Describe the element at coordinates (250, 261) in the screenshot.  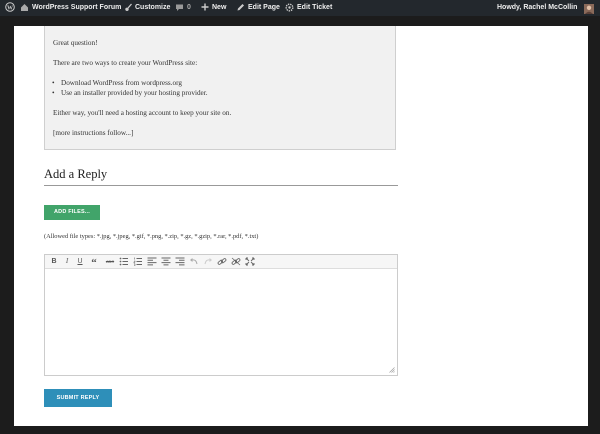
I see `fullscreen-icon` at that location.